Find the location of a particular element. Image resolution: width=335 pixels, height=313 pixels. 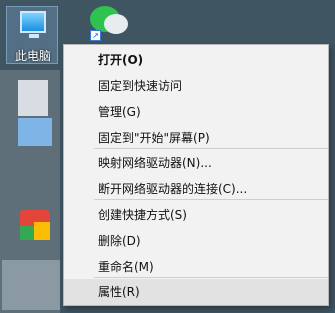

this-pc-shortcut: 此电脑 is located at coordinates (32, 35).